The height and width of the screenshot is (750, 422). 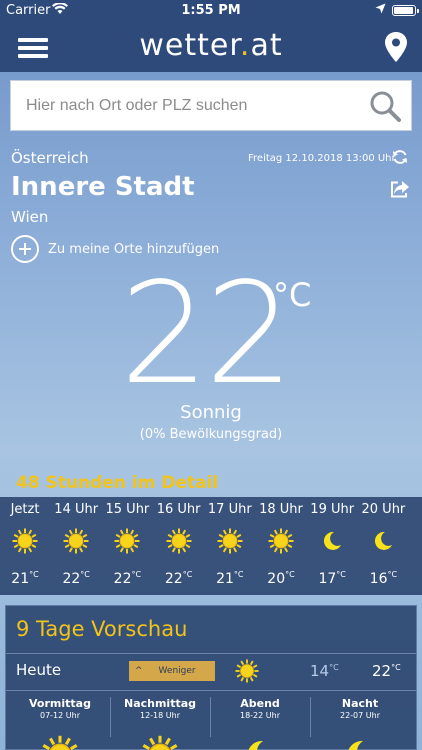 I want to click on today-min-temp: 14°C, so click(x=324, y=671).